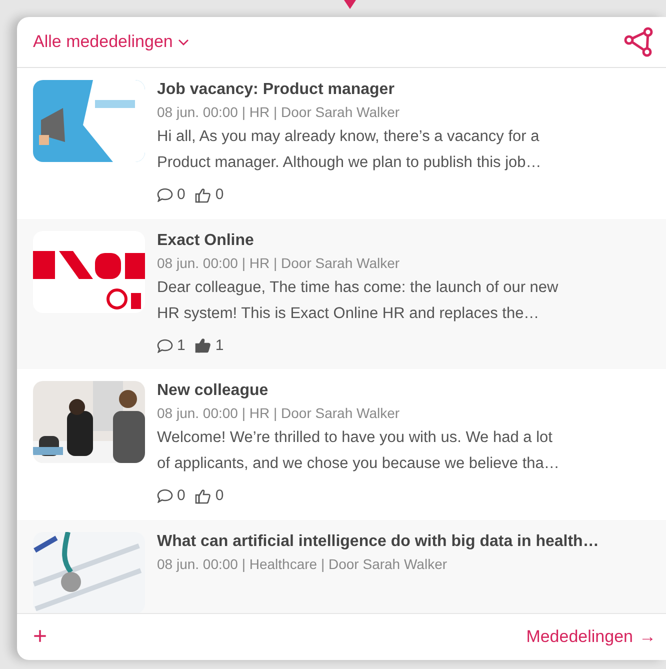 Image resolution: width=666 pixels, height=669 pixels. Describe the element at coordinates (639, 42) in the screenshot. I see `share-icon` at that location.